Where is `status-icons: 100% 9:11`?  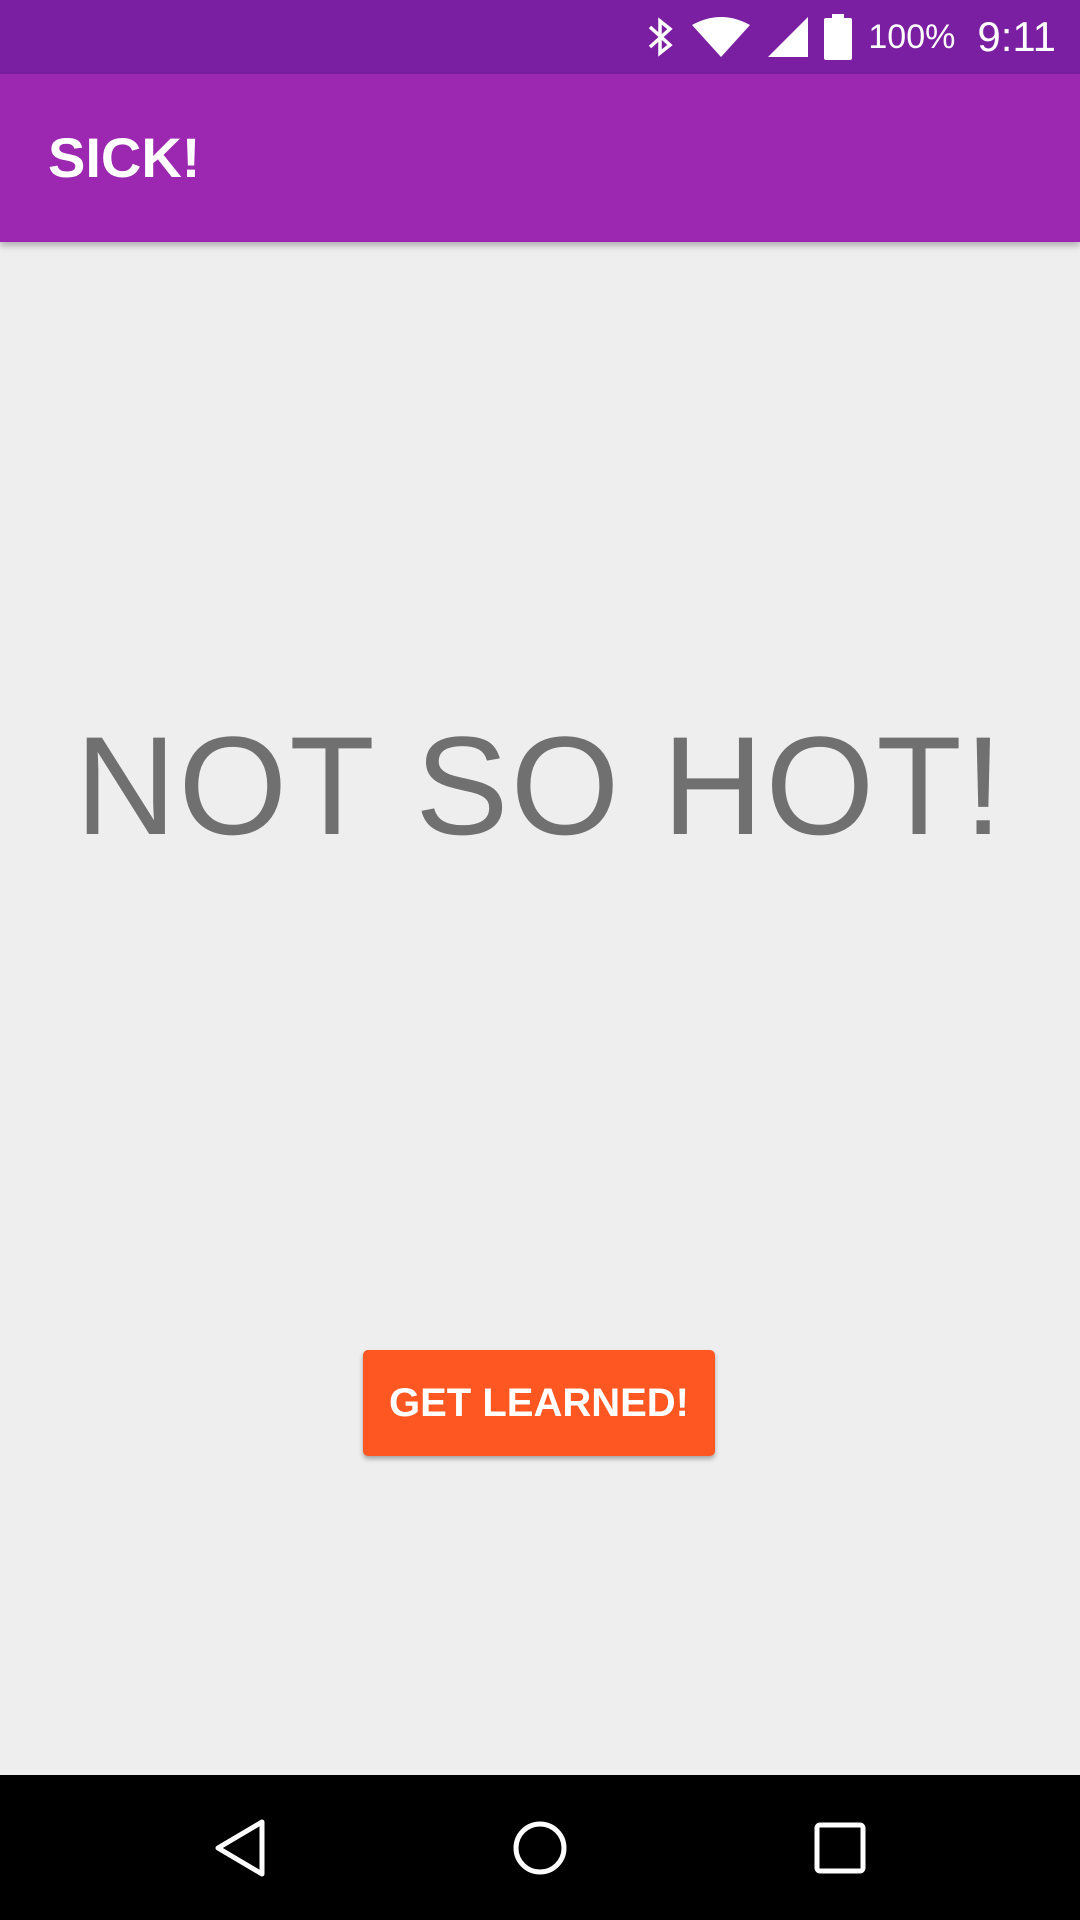 status-icons: 100% 9:11 is located at coordinates (844, 37).